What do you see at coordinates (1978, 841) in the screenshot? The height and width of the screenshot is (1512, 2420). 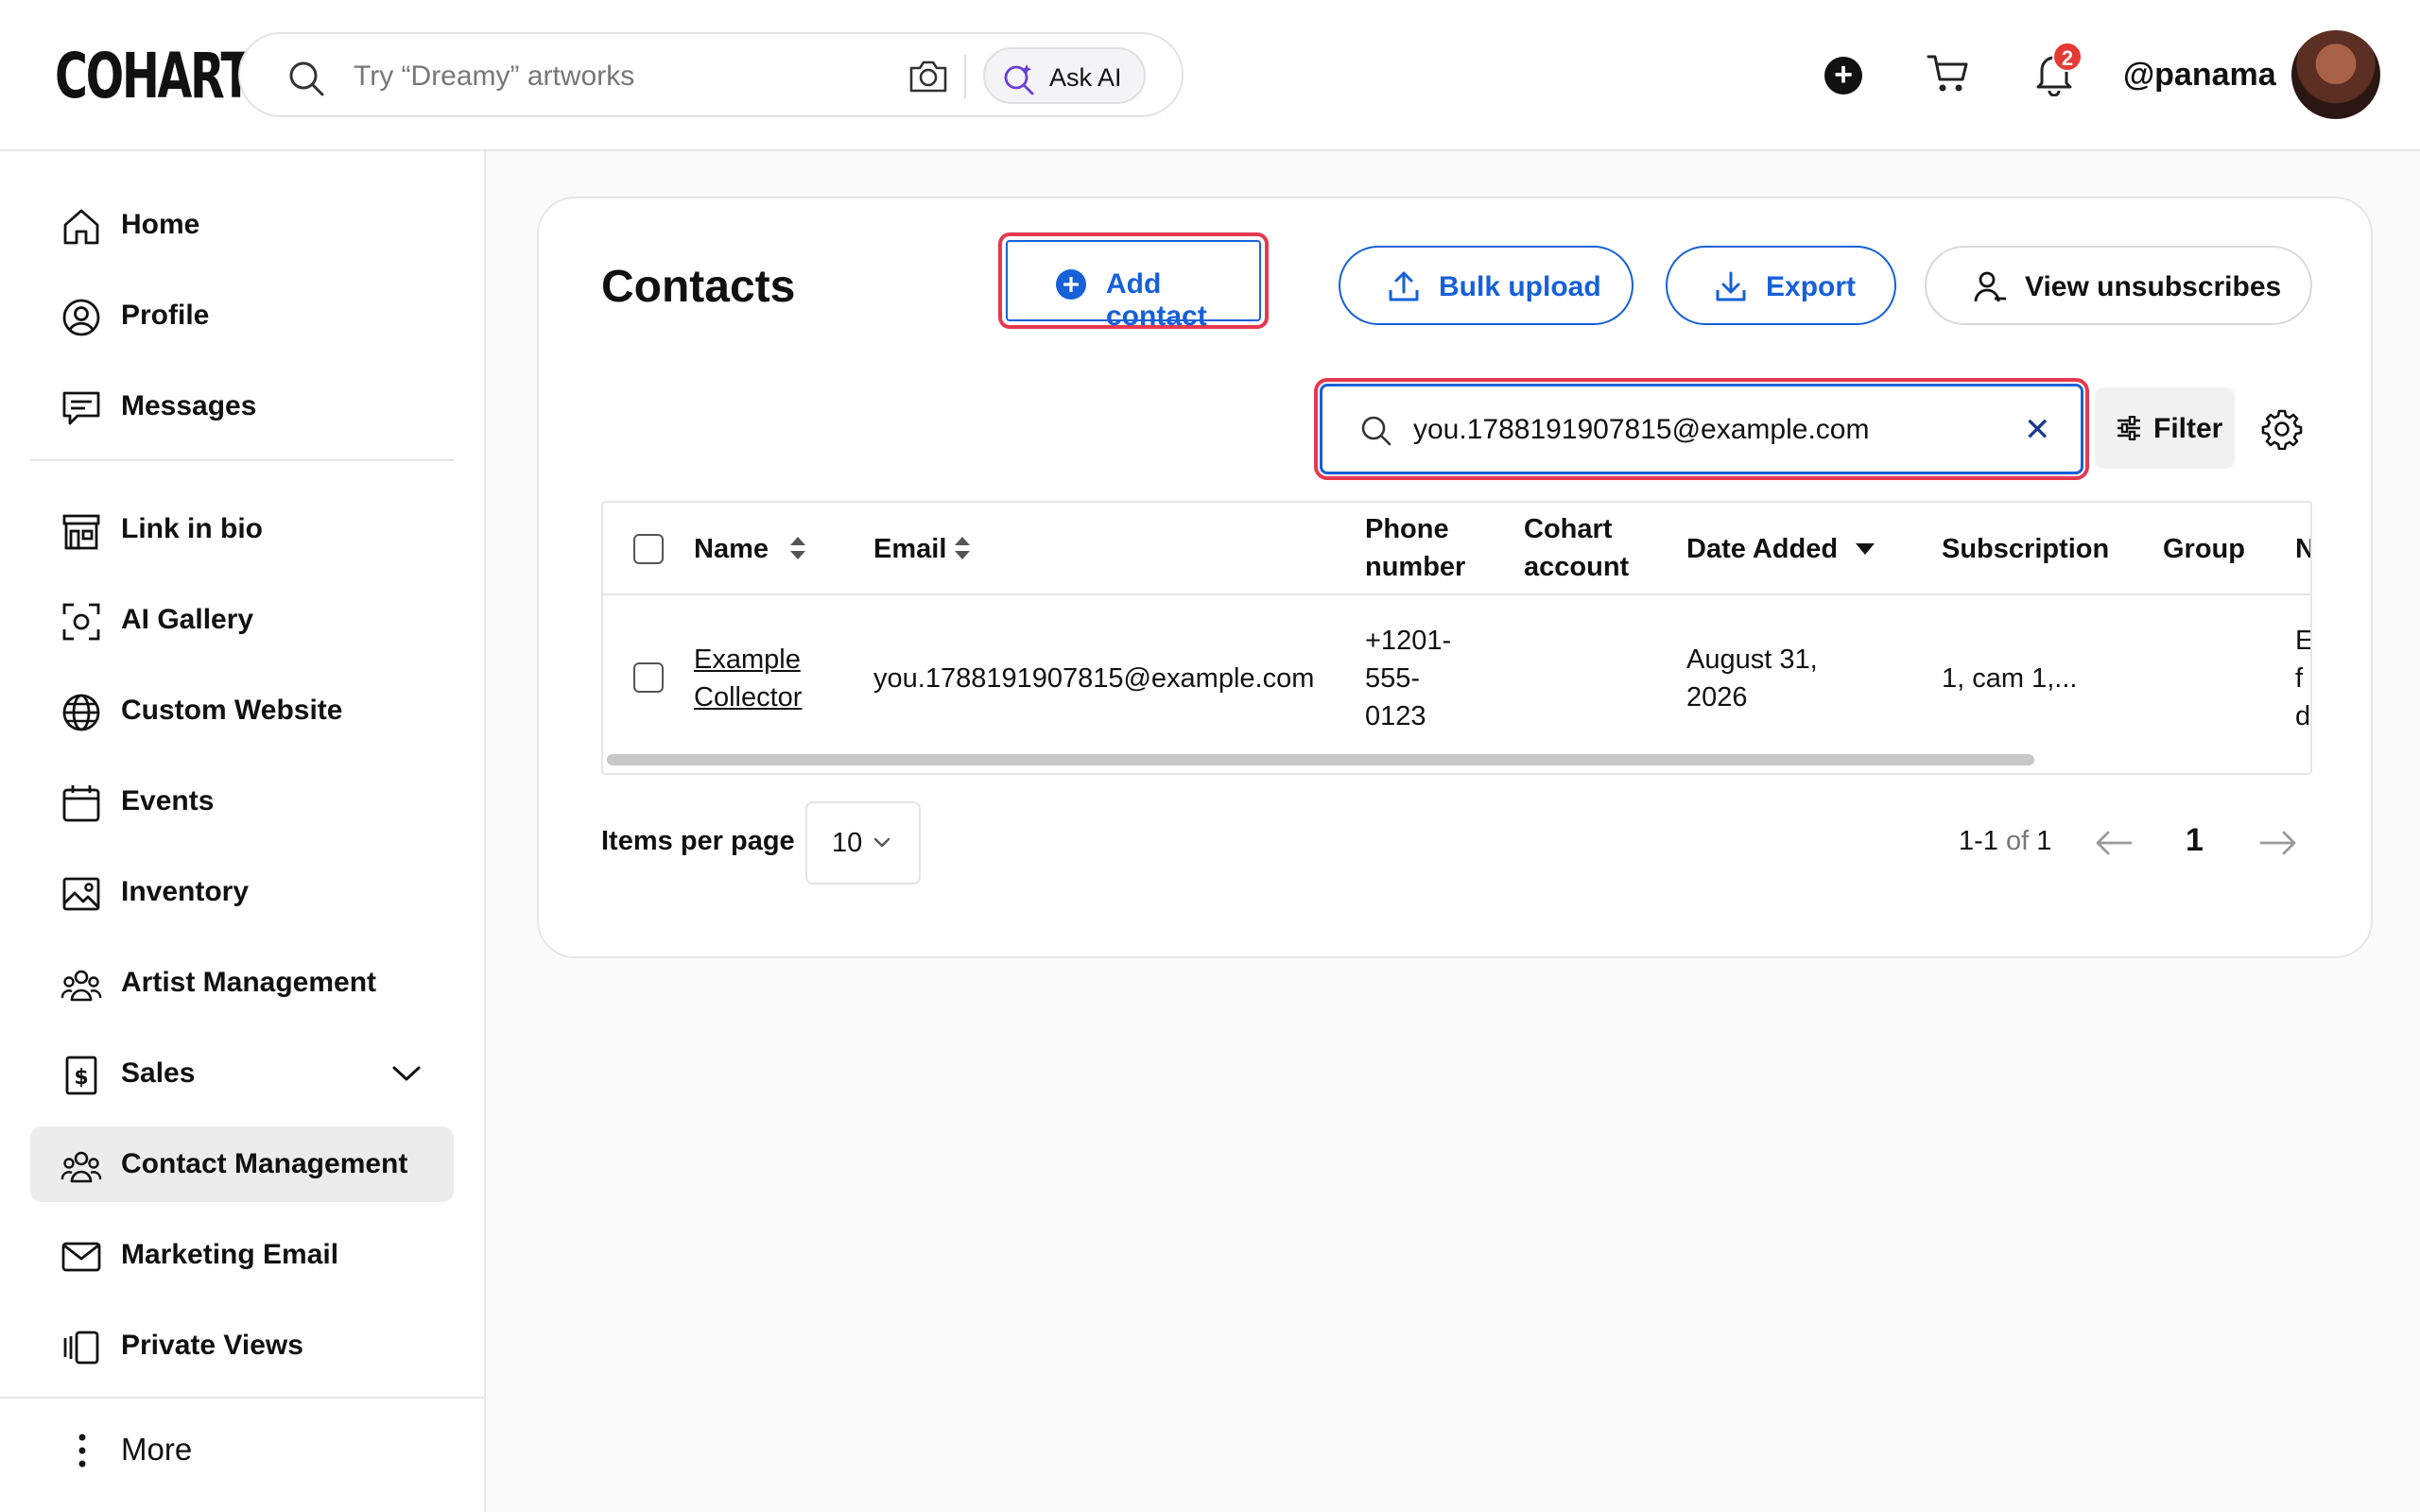 I see `range-start: 1-1` at bounding box center [1978, 841].